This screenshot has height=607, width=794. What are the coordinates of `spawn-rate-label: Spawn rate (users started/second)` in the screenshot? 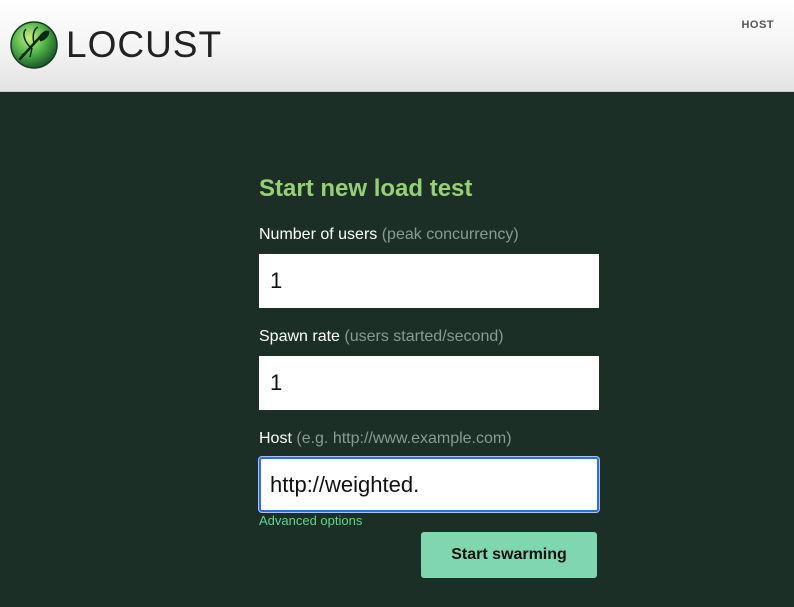 It's located at (381, 337).